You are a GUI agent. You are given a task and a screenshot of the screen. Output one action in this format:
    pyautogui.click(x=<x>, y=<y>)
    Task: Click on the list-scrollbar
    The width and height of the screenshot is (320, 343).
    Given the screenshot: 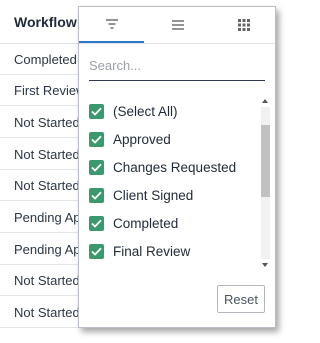 What is the action you would take?
    pyautogui.click(x=265, y=183)
    